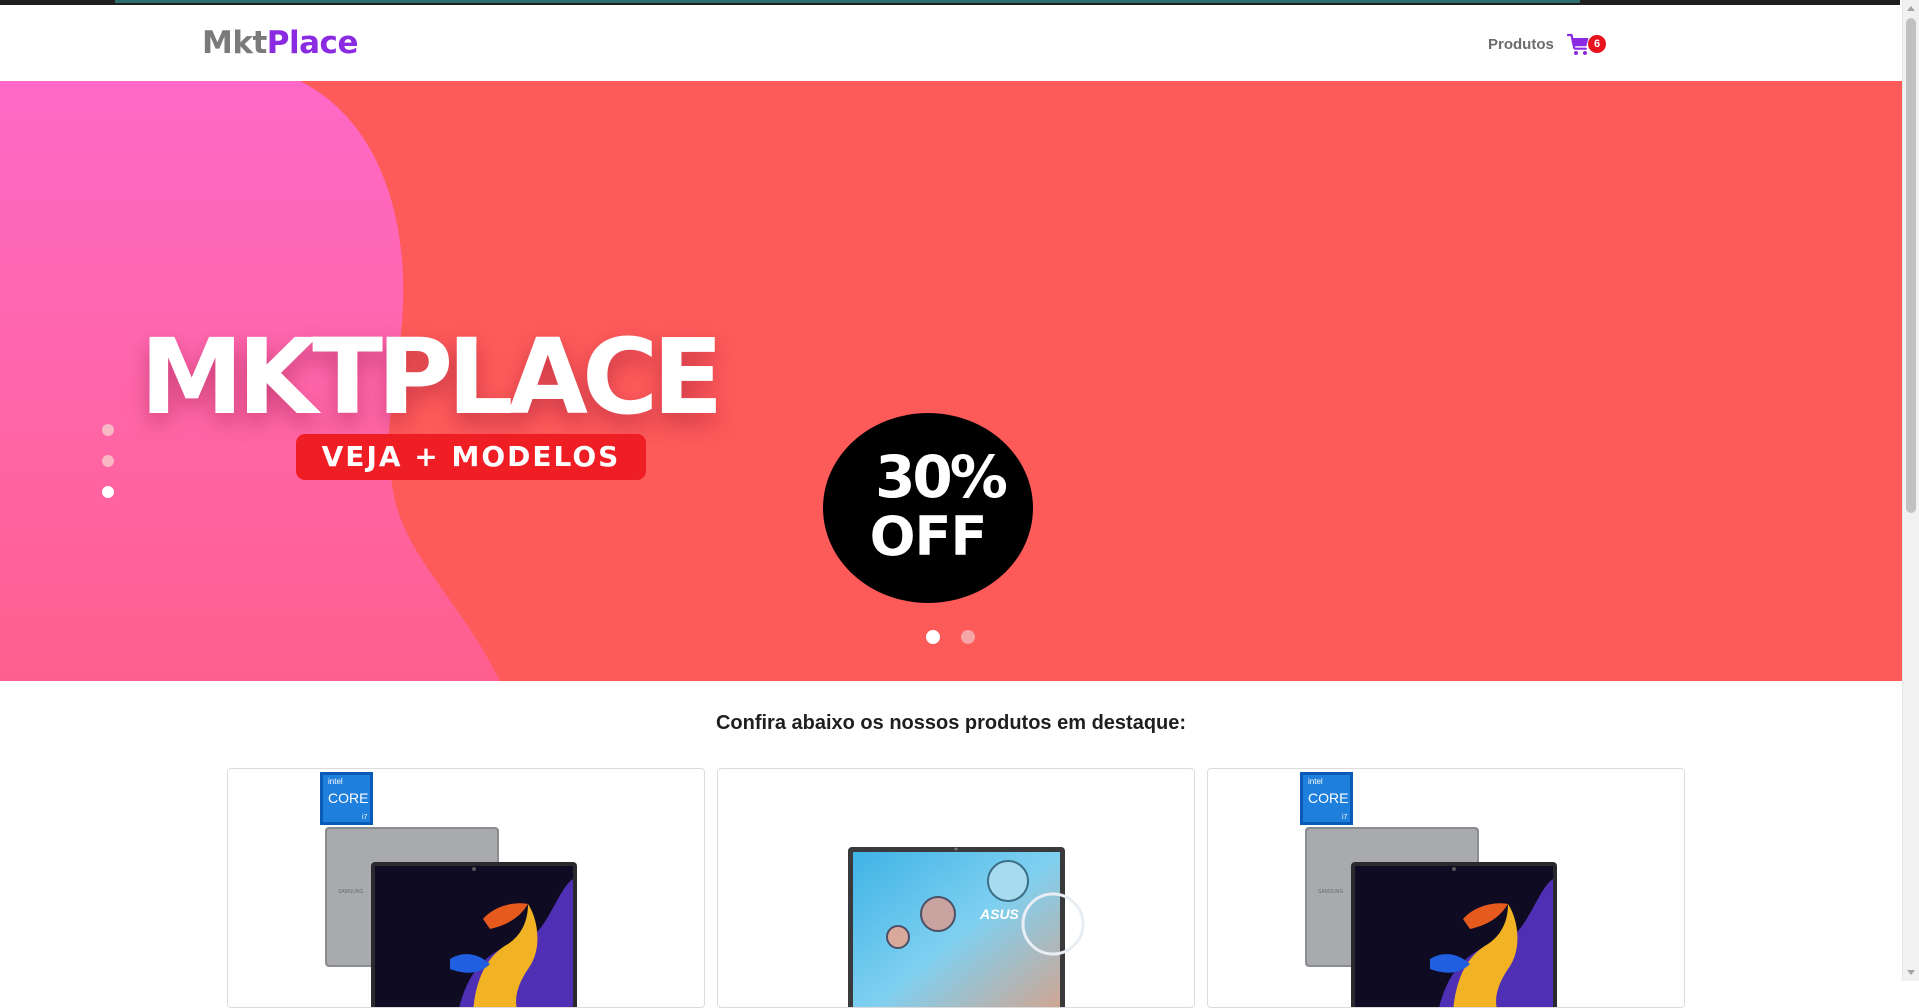 This screenshot has height=1008, width=1919. Describe the element at coordinates (999, 914) in the screenshot. I see `asus-logo: ASUS` at that location.